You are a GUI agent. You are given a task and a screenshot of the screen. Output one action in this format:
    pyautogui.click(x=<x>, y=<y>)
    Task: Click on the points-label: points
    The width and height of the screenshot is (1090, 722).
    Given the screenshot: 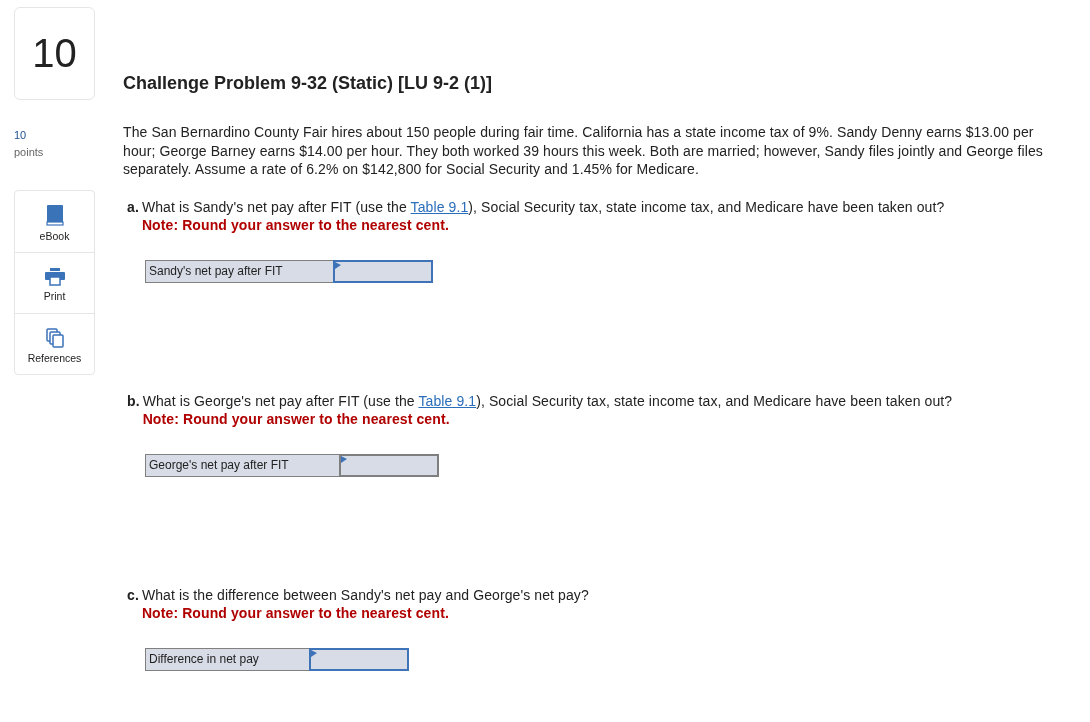 What is the action you would take?
    pyautogui.click(x=29, y=152)
    